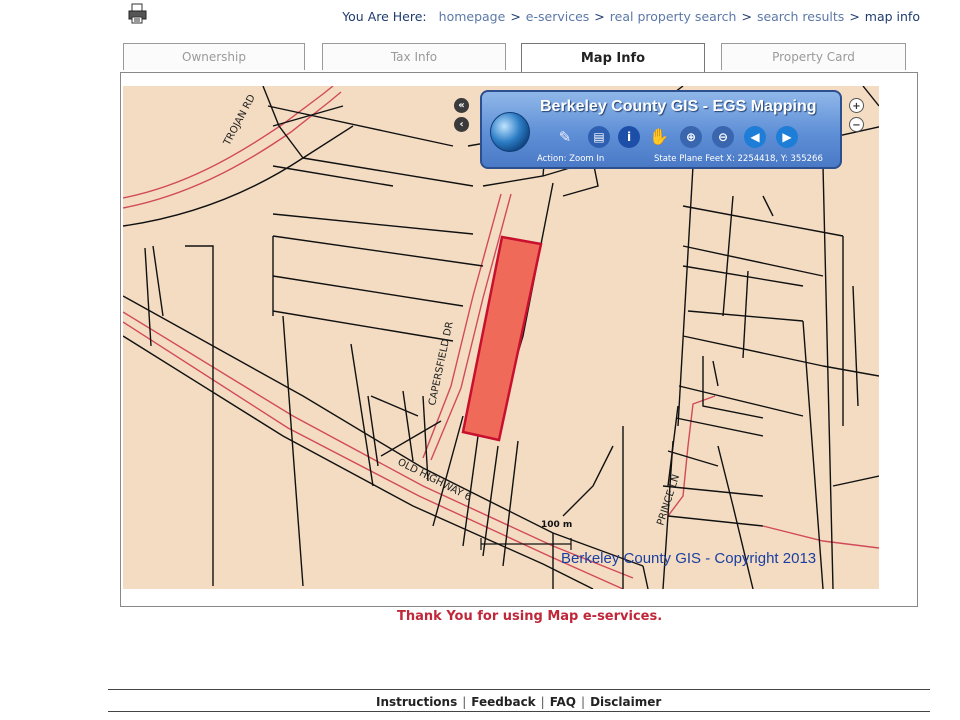 This screenshot has height=720, width=960. Describe the element at coordinates (414, 56) in the screenshot. I see `tab-tax-info: Tax Info` at that location.